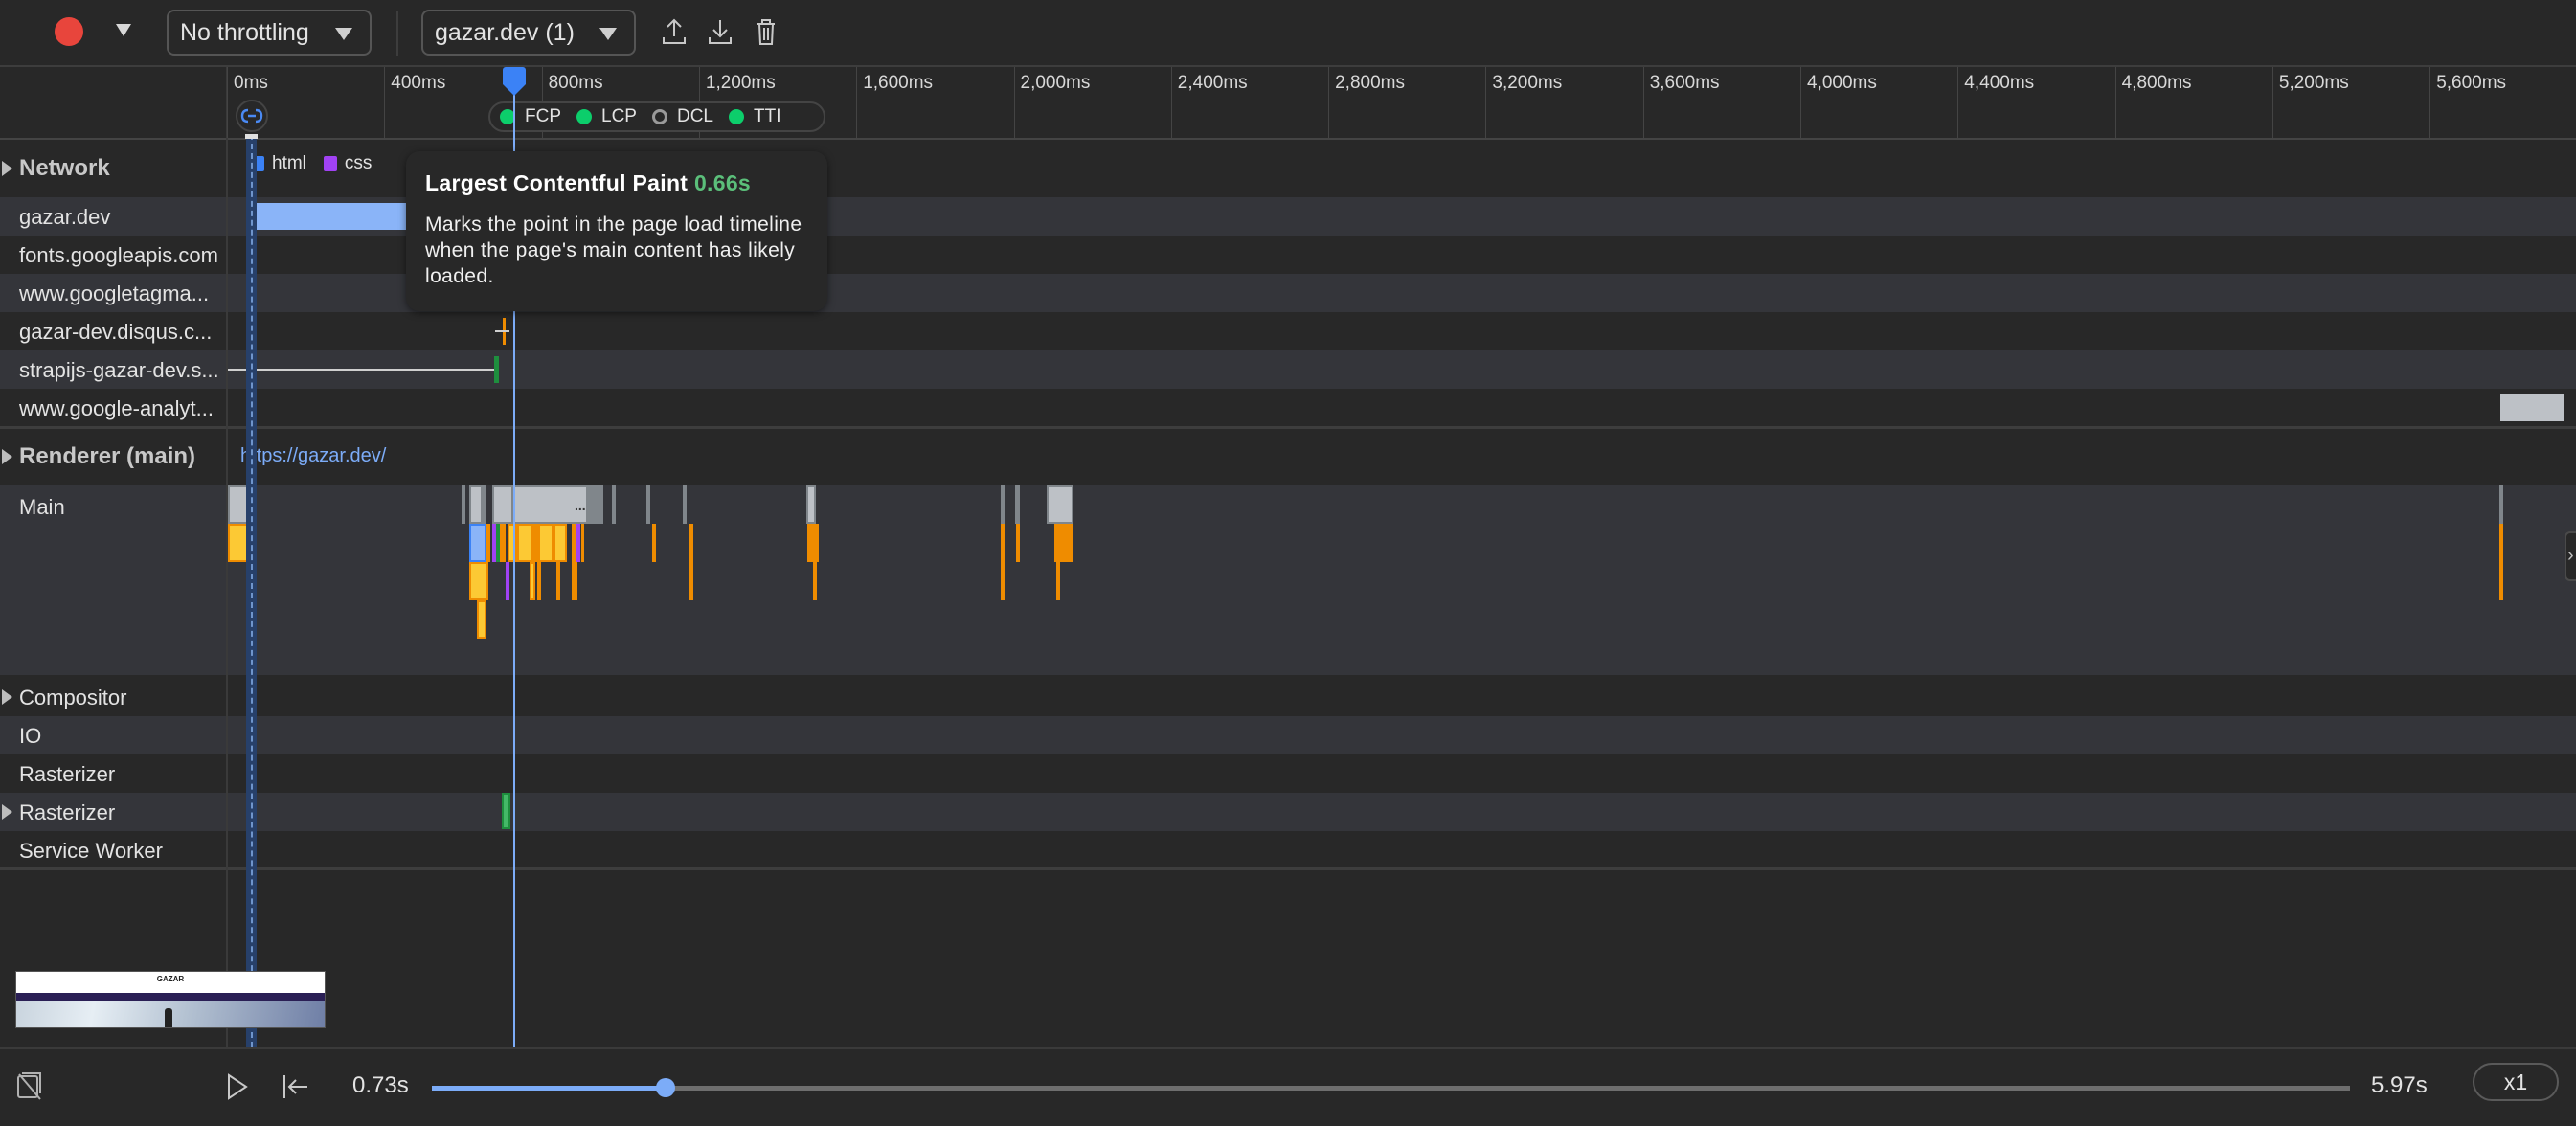 The image size is (2576, 1126). I want to click on metric-tti-dot, so click(736, 116).